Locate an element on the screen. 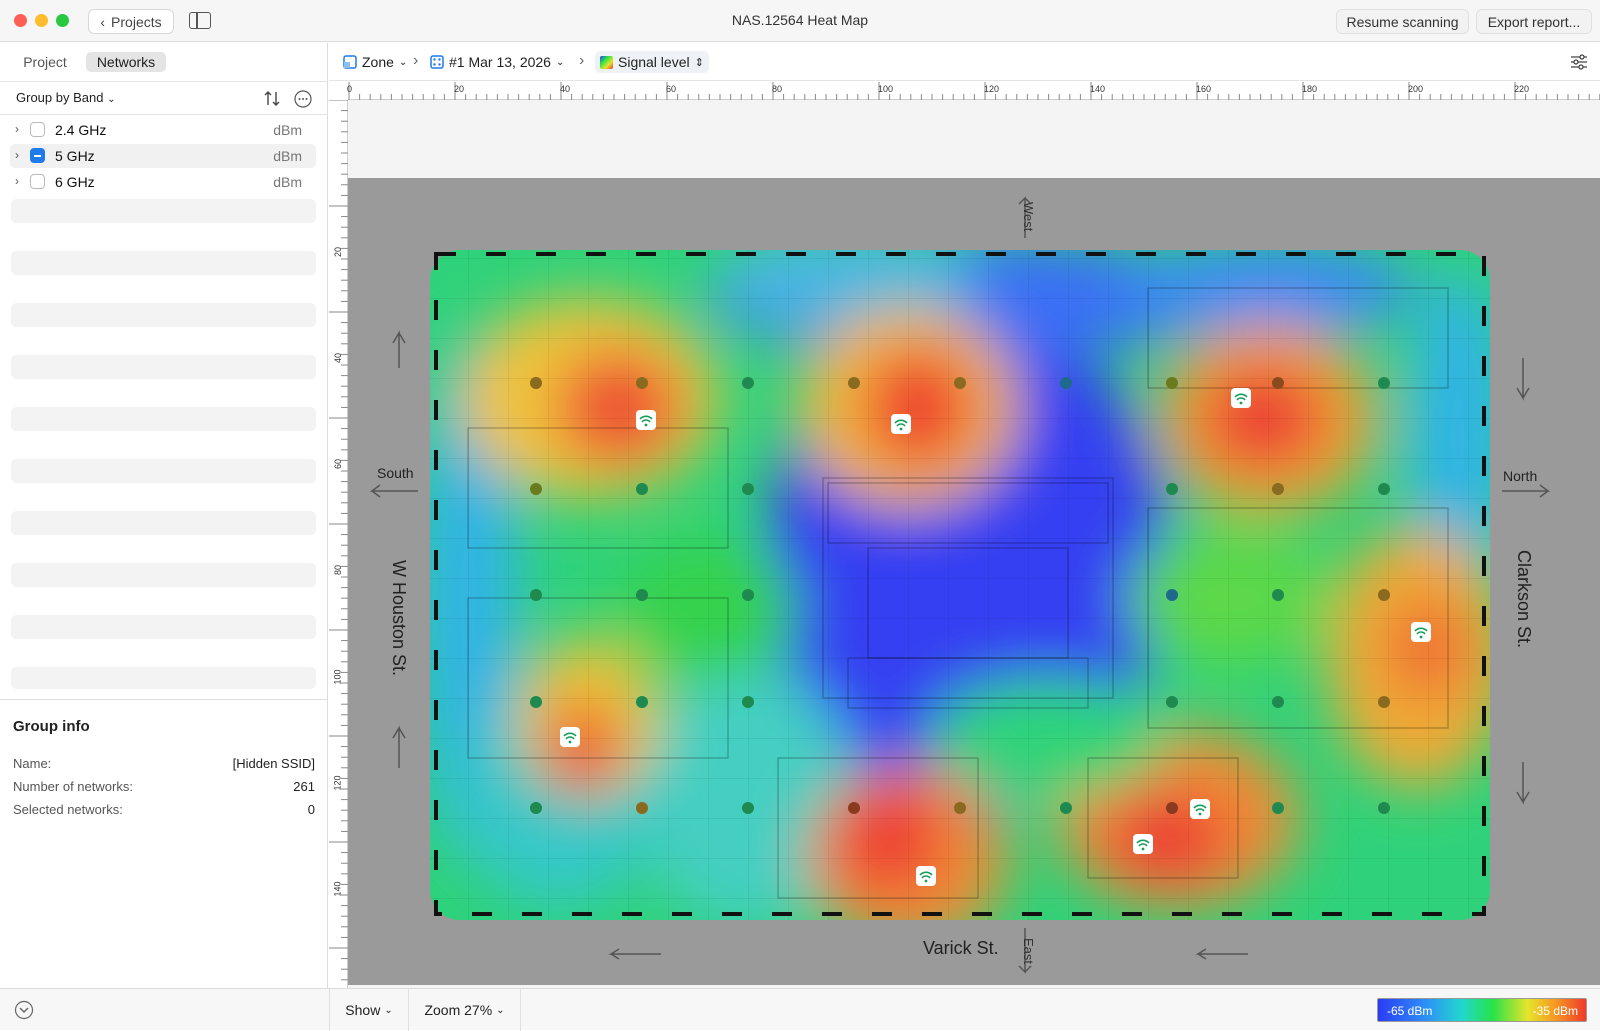 Image resolution: width=1600 pixels, height=1031 pixels. info-row-name: Name: [Hidden SSID] is located at coordinates (164, 763).